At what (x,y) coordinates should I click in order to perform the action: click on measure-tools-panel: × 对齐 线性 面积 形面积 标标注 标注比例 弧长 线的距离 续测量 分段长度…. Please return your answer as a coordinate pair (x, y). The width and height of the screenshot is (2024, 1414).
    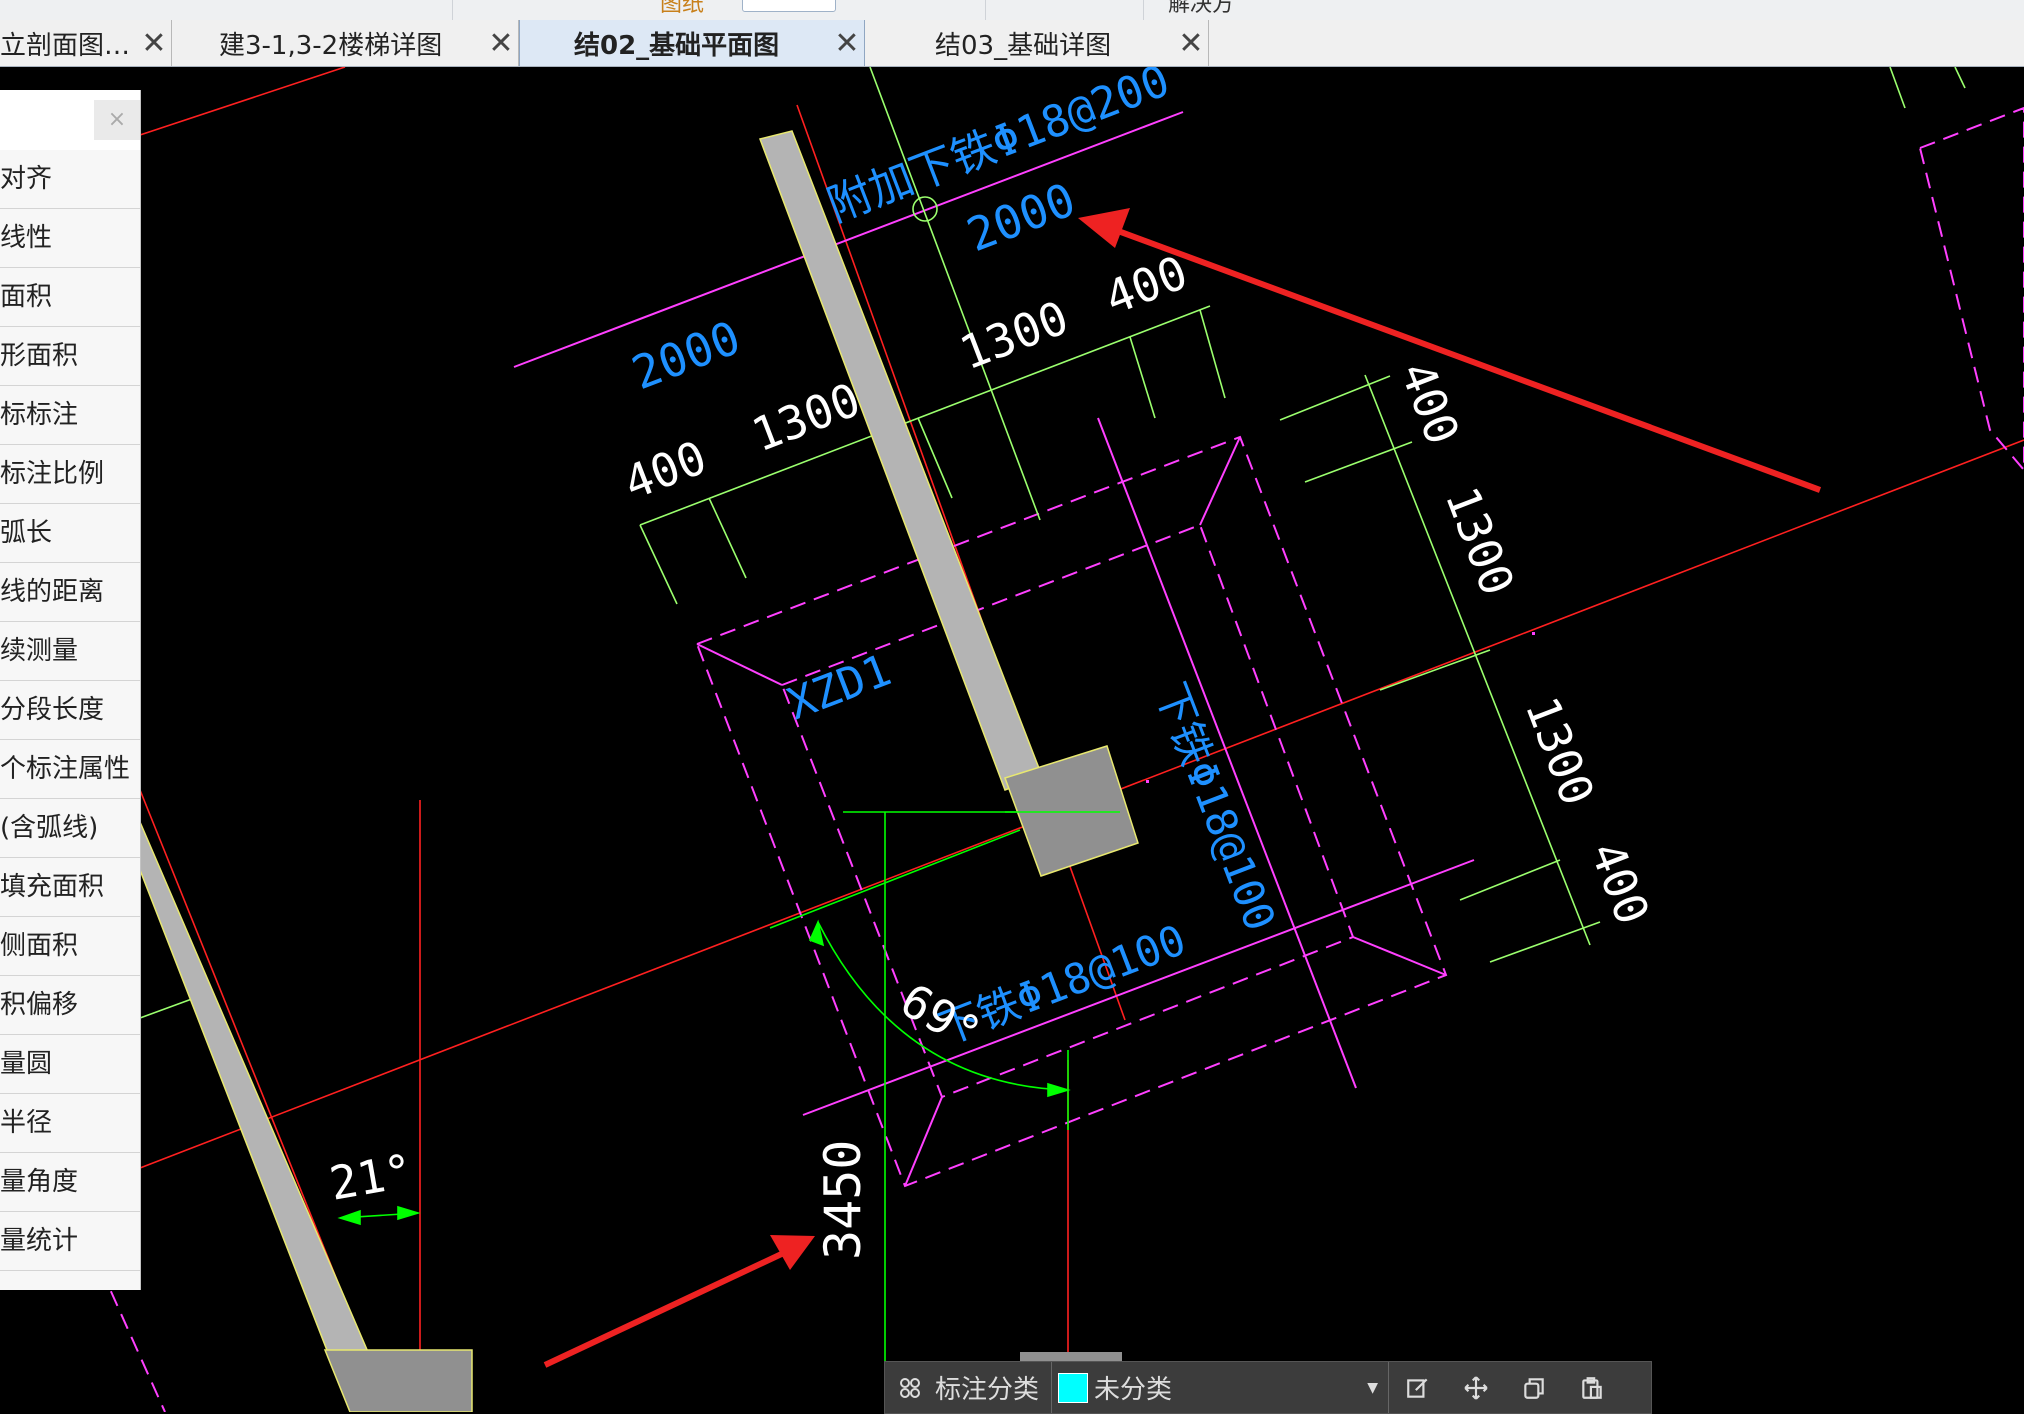
    Looking at the image, I should click on (70, 690).